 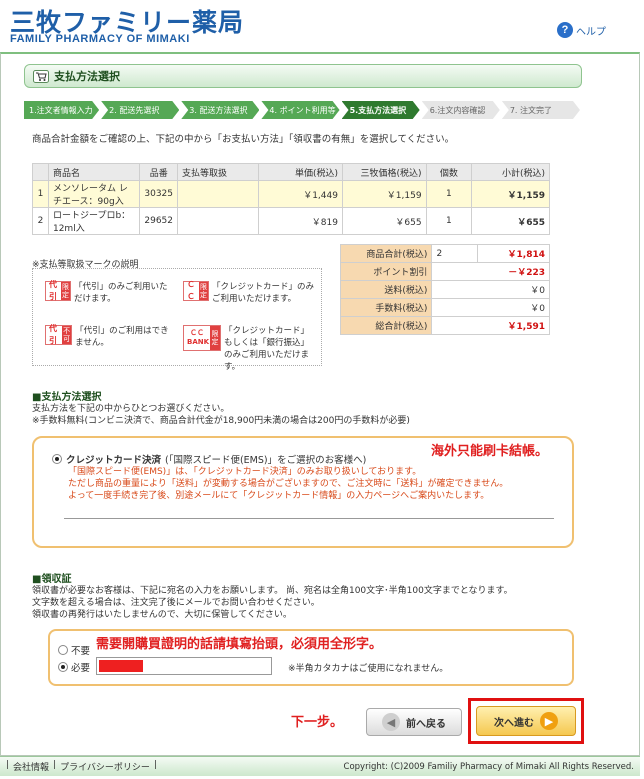 What do you see at coordinates (94, 194) in the screenshot?
I see `product-name: メンソレータム レチエース：90g入` at bounding box center [94, 194].